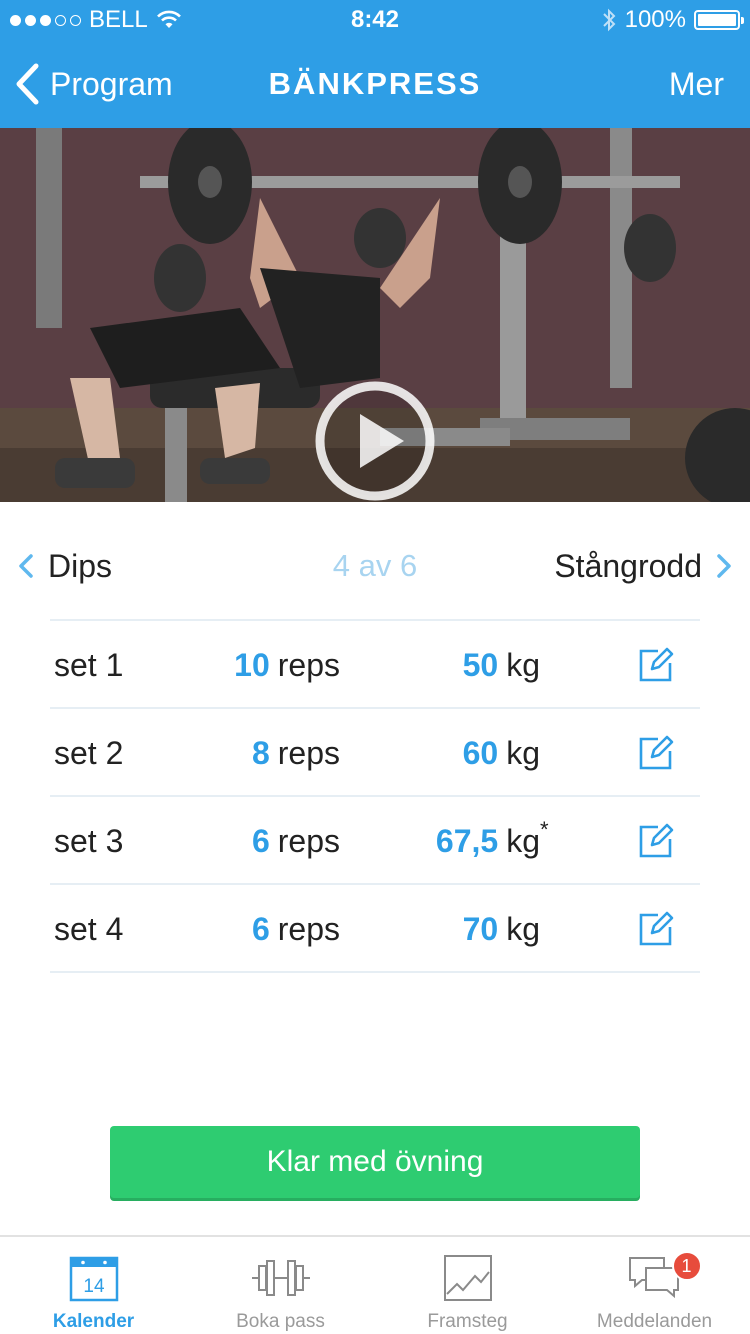  Describe the element at coordinates (375, 566) in the screenshot. I see `exercise-navigation: Dips 4 av 6 Stångrodd` at that location.